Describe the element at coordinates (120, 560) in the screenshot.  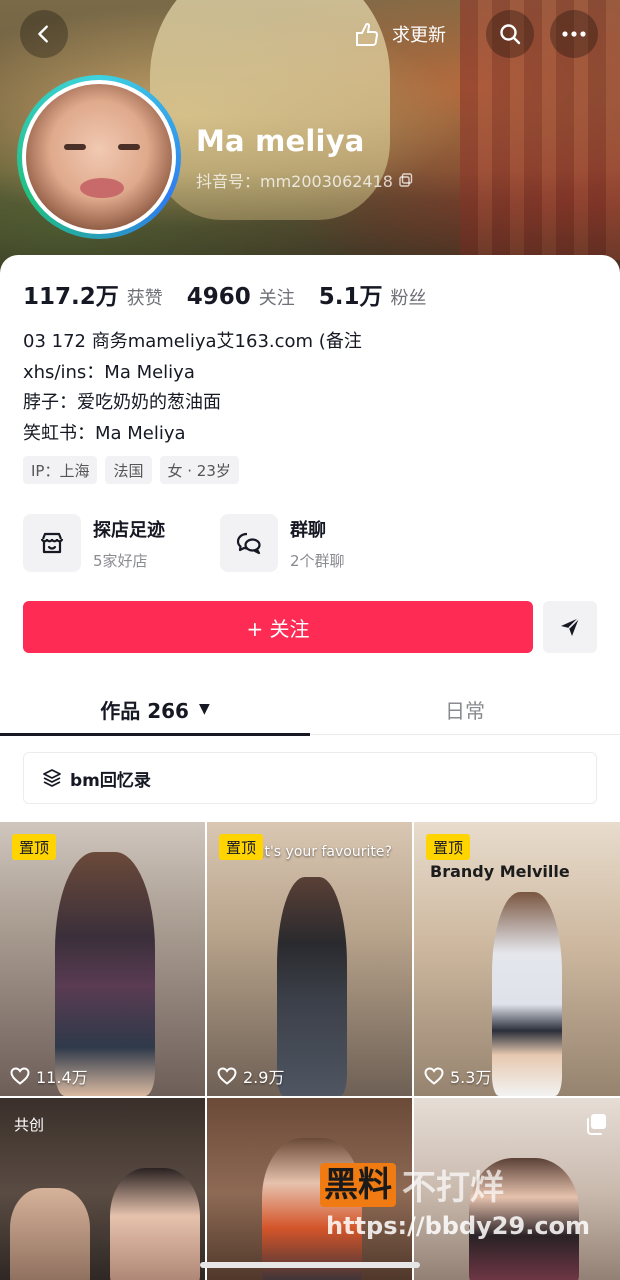
I see `shop-visits-count: 5家好店` at that location.